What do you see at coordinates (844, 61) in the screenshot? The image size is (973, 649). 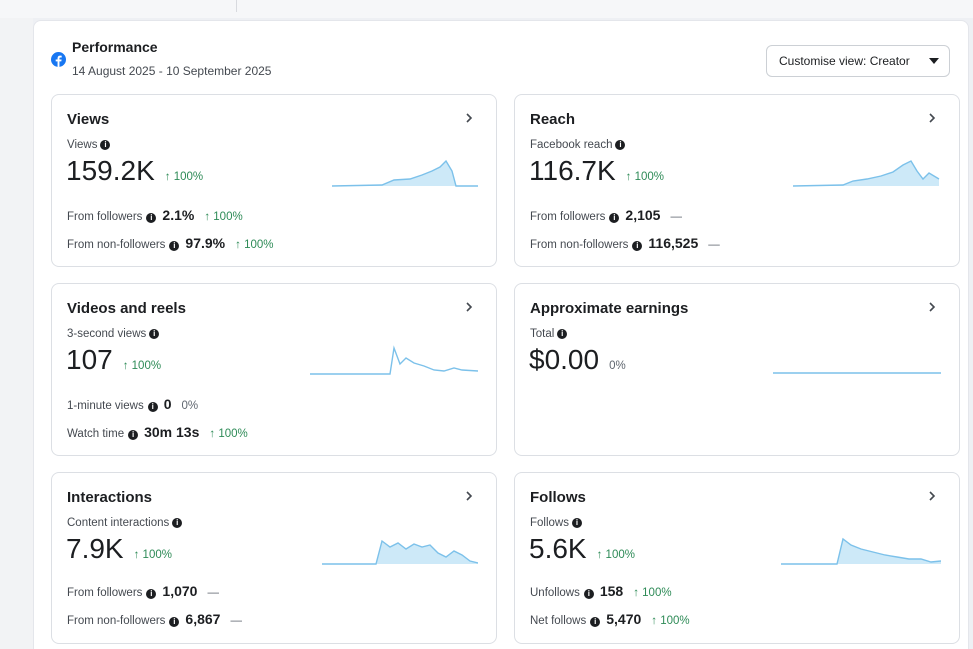 I see `customise-view-label: Customise view: Creator` at bounding box center [844, 61].